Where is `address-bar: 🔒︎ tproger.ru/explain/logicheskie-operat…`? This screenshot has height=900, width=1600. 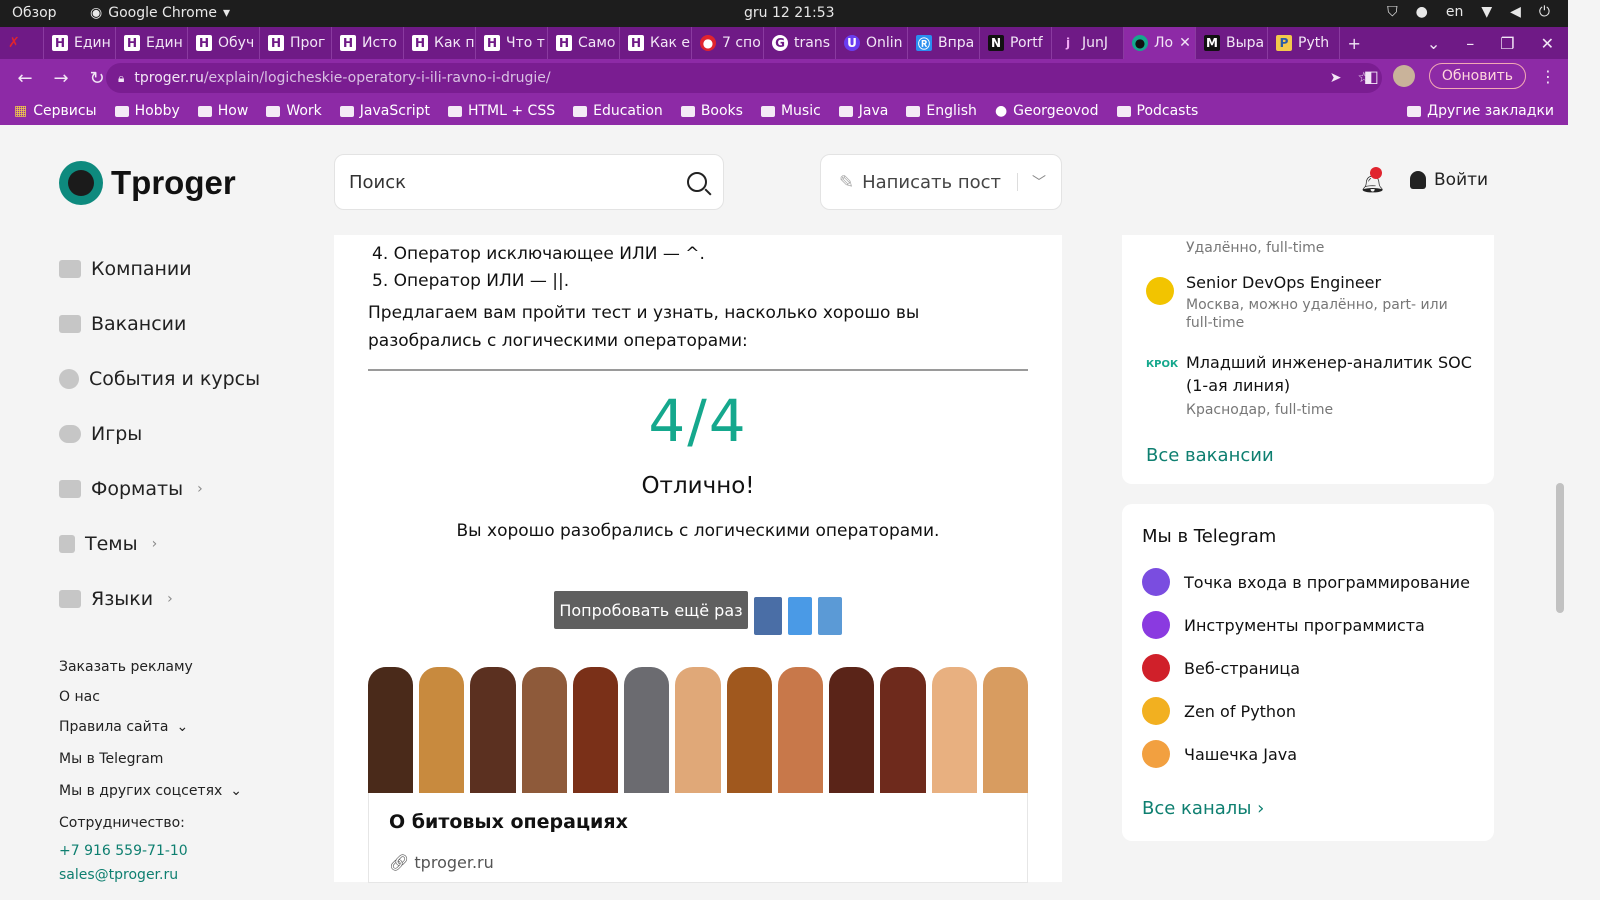 address-bar: 🔒︎ tproger.ru/explain/logicheskie-operat… is located at coordinates (744, 78).